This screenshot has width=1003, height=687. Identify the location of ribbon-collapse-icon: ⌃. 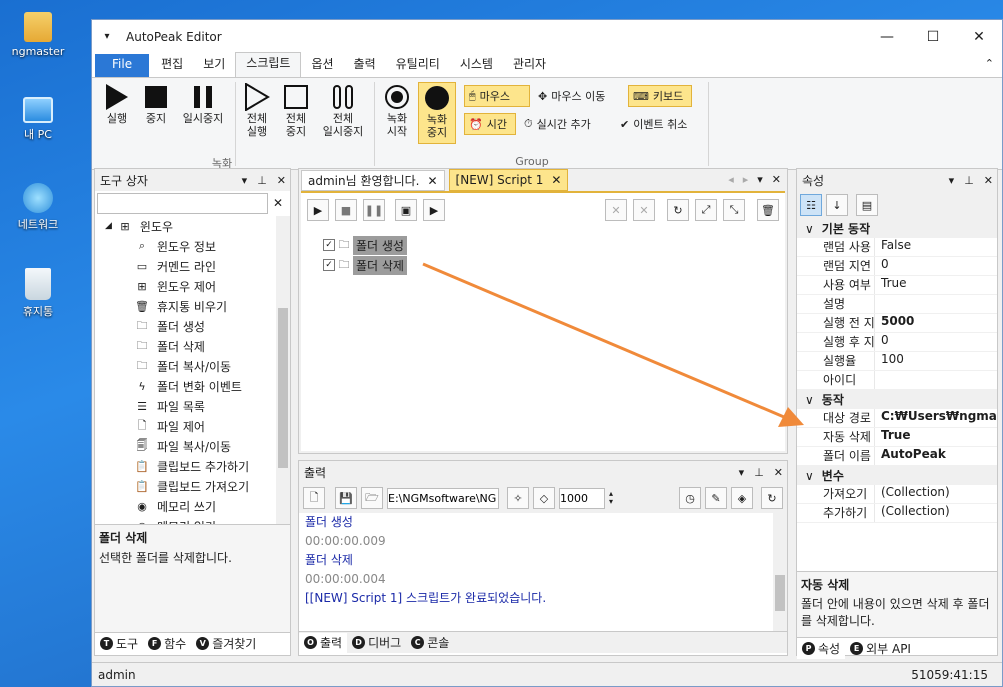
(989, 63).